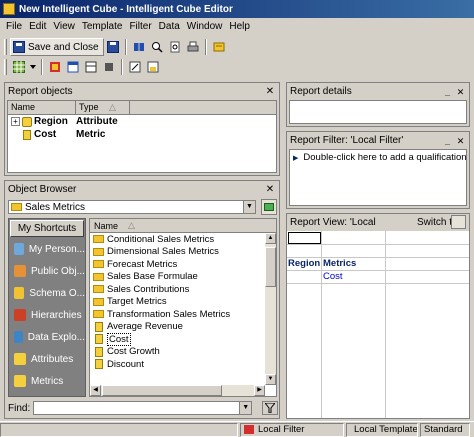 The image size is (474, 437). I want to click on menu-file: File, so click(15, 26).